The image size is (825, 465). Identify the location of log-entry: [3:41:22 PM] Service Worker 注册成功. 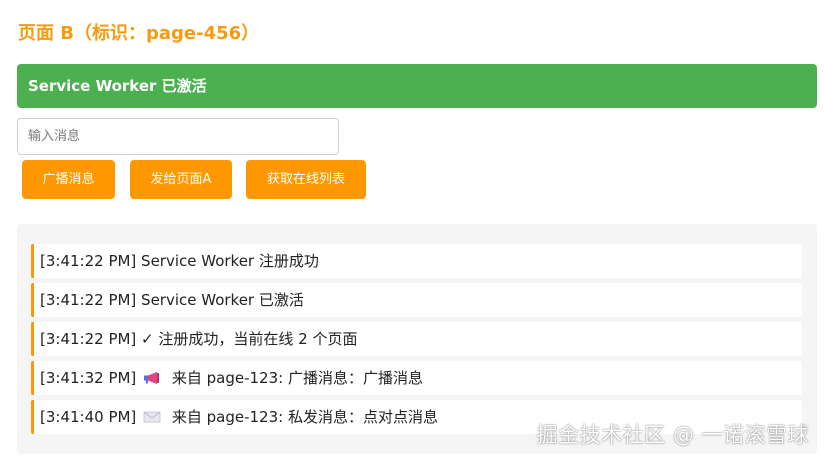
(416, 261).